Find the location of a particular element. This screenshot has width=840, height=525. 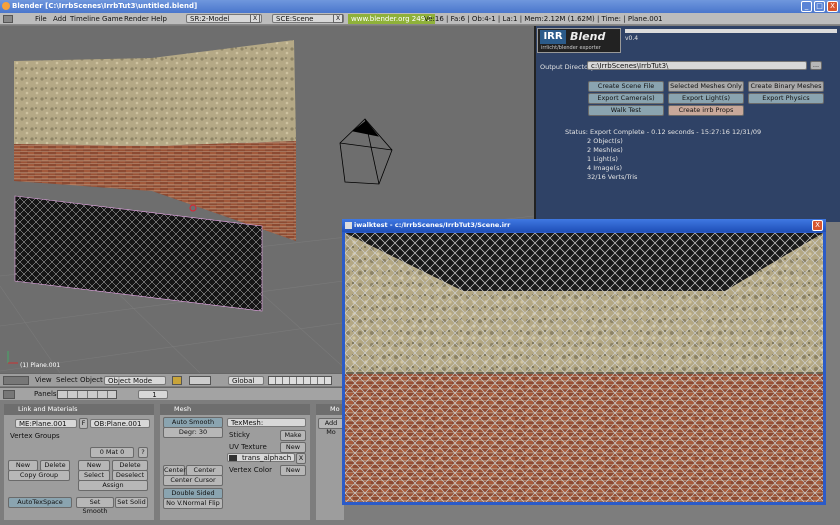

vertex-groups-label: Vertex Groups is located at coordinates (35, 436).